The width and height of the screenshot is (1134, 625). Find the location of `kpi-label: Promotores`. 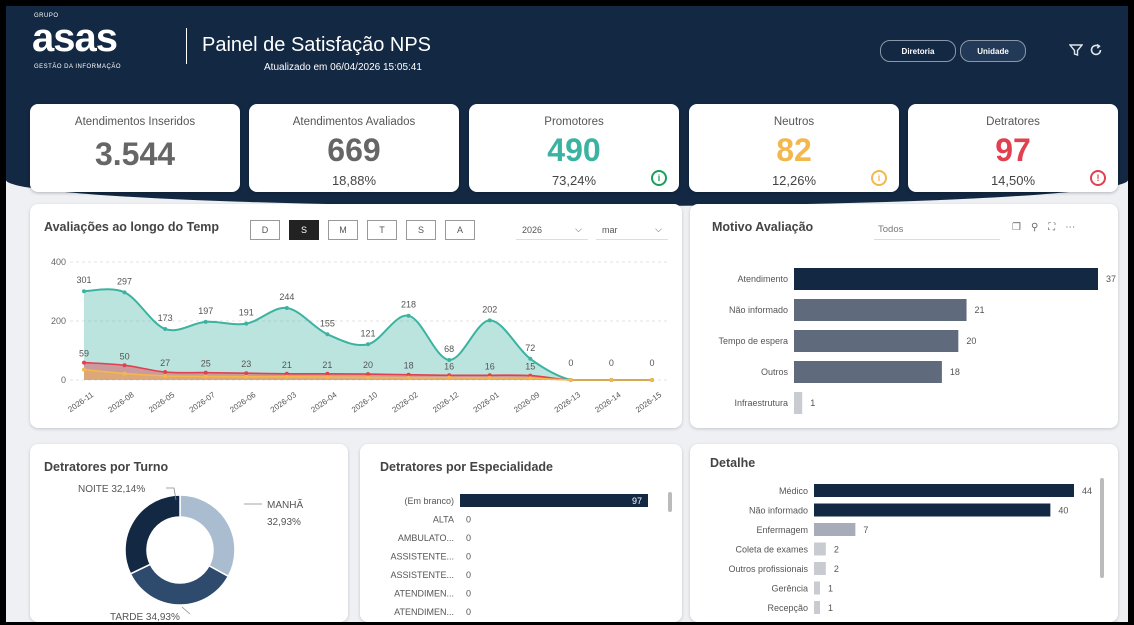

kpi-label: Promotores is located at coordinates (574, 122).